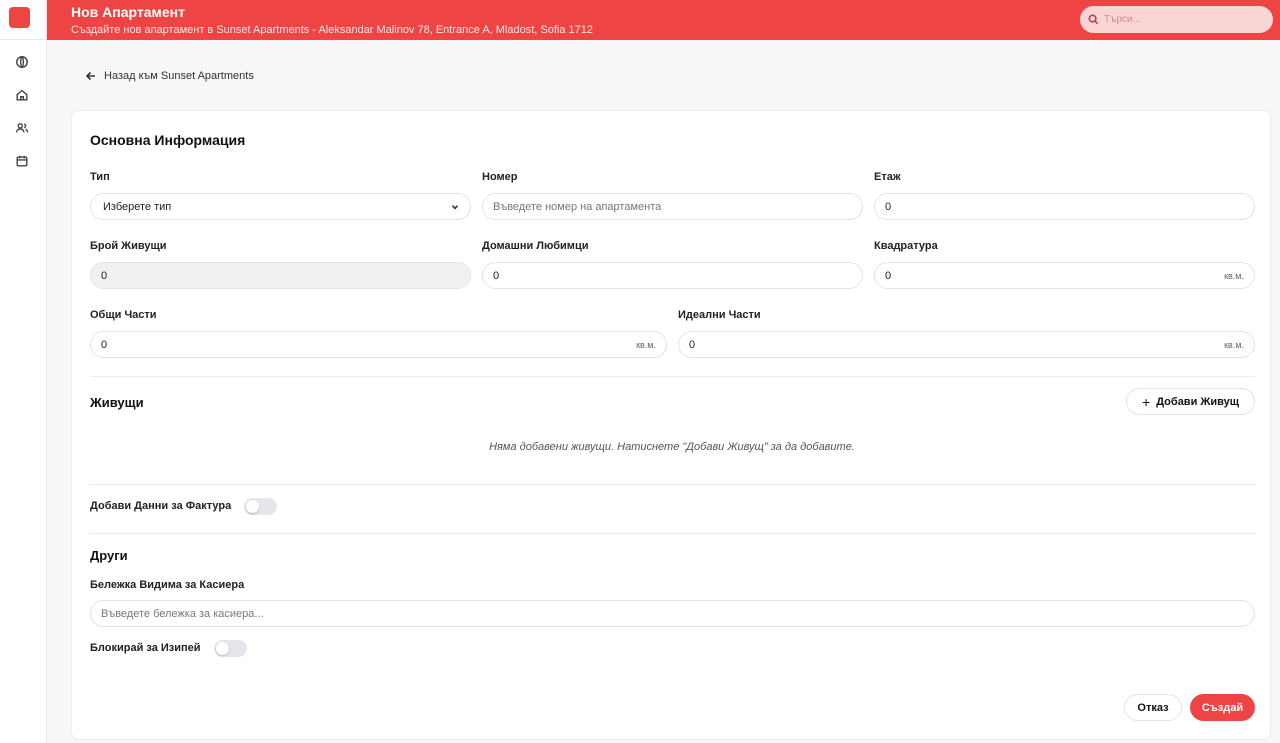 This screenshot has height=743, width=1280. What do you see at coordinates (1093, 19) in the screenshot?
I see `search-icon` at bounding box center [1093, 19].